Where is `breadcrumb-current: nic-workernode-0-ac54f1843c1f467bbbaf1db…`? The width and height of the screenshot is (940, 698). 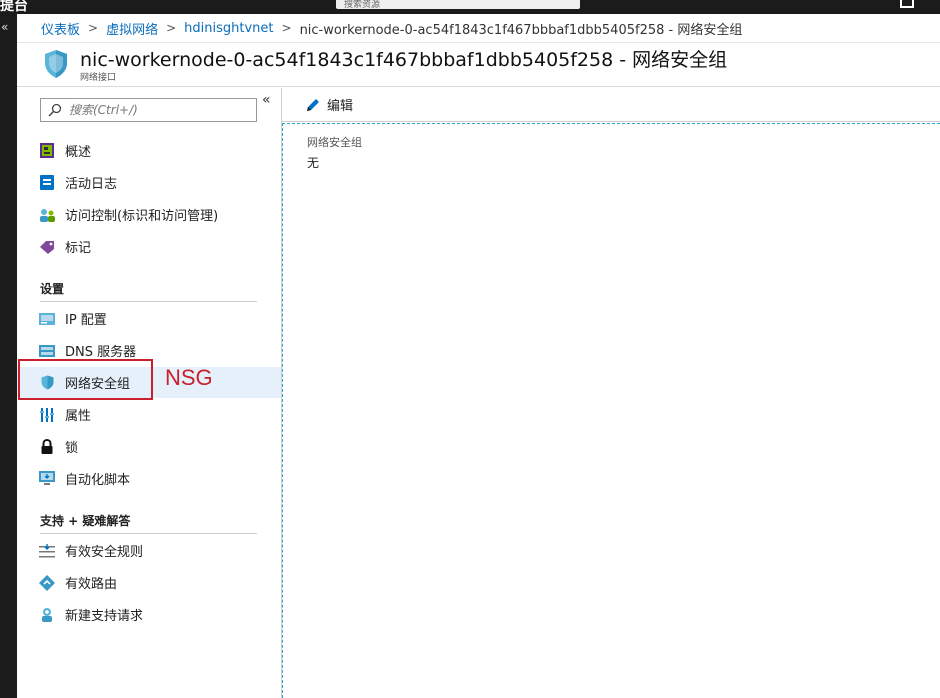 breadcrumb-current: nic-workernode-0-ac54f1843c1f467bbbaf1db… is located at coordinates (521, 30).